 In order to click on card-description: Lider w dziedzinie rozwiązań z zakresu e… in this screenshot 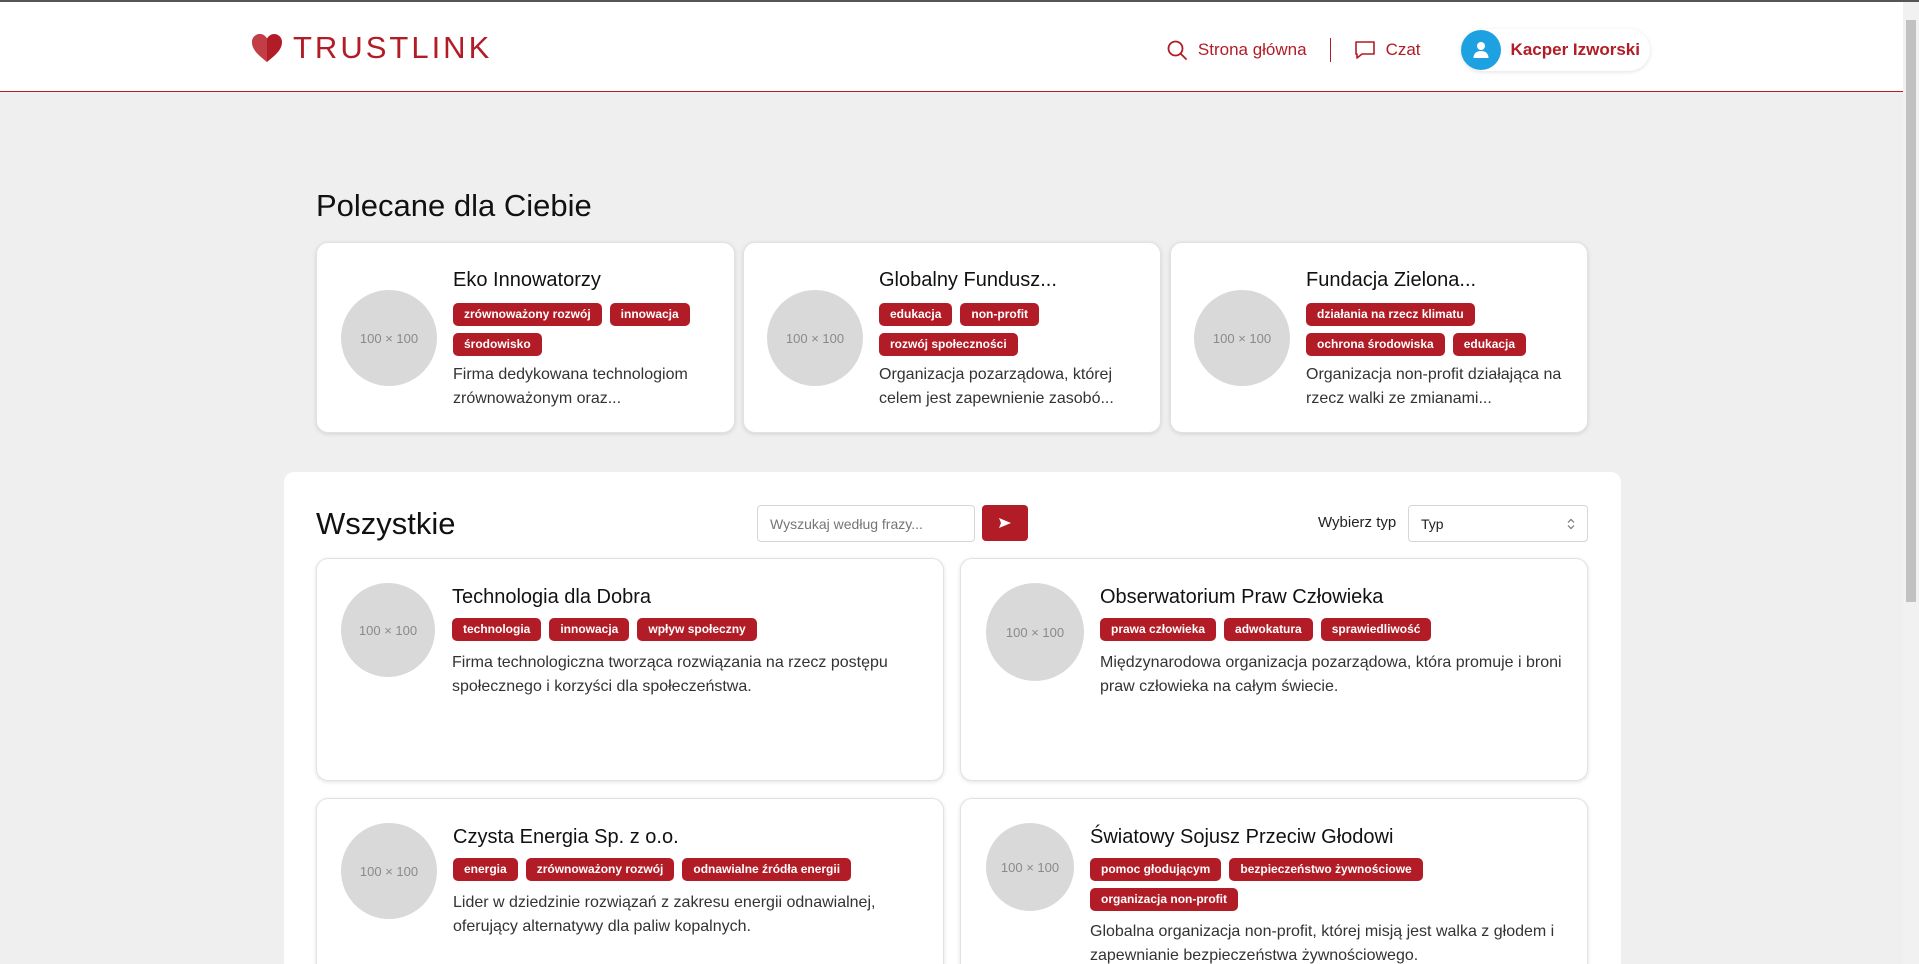, I will do `click(664, 914)`.